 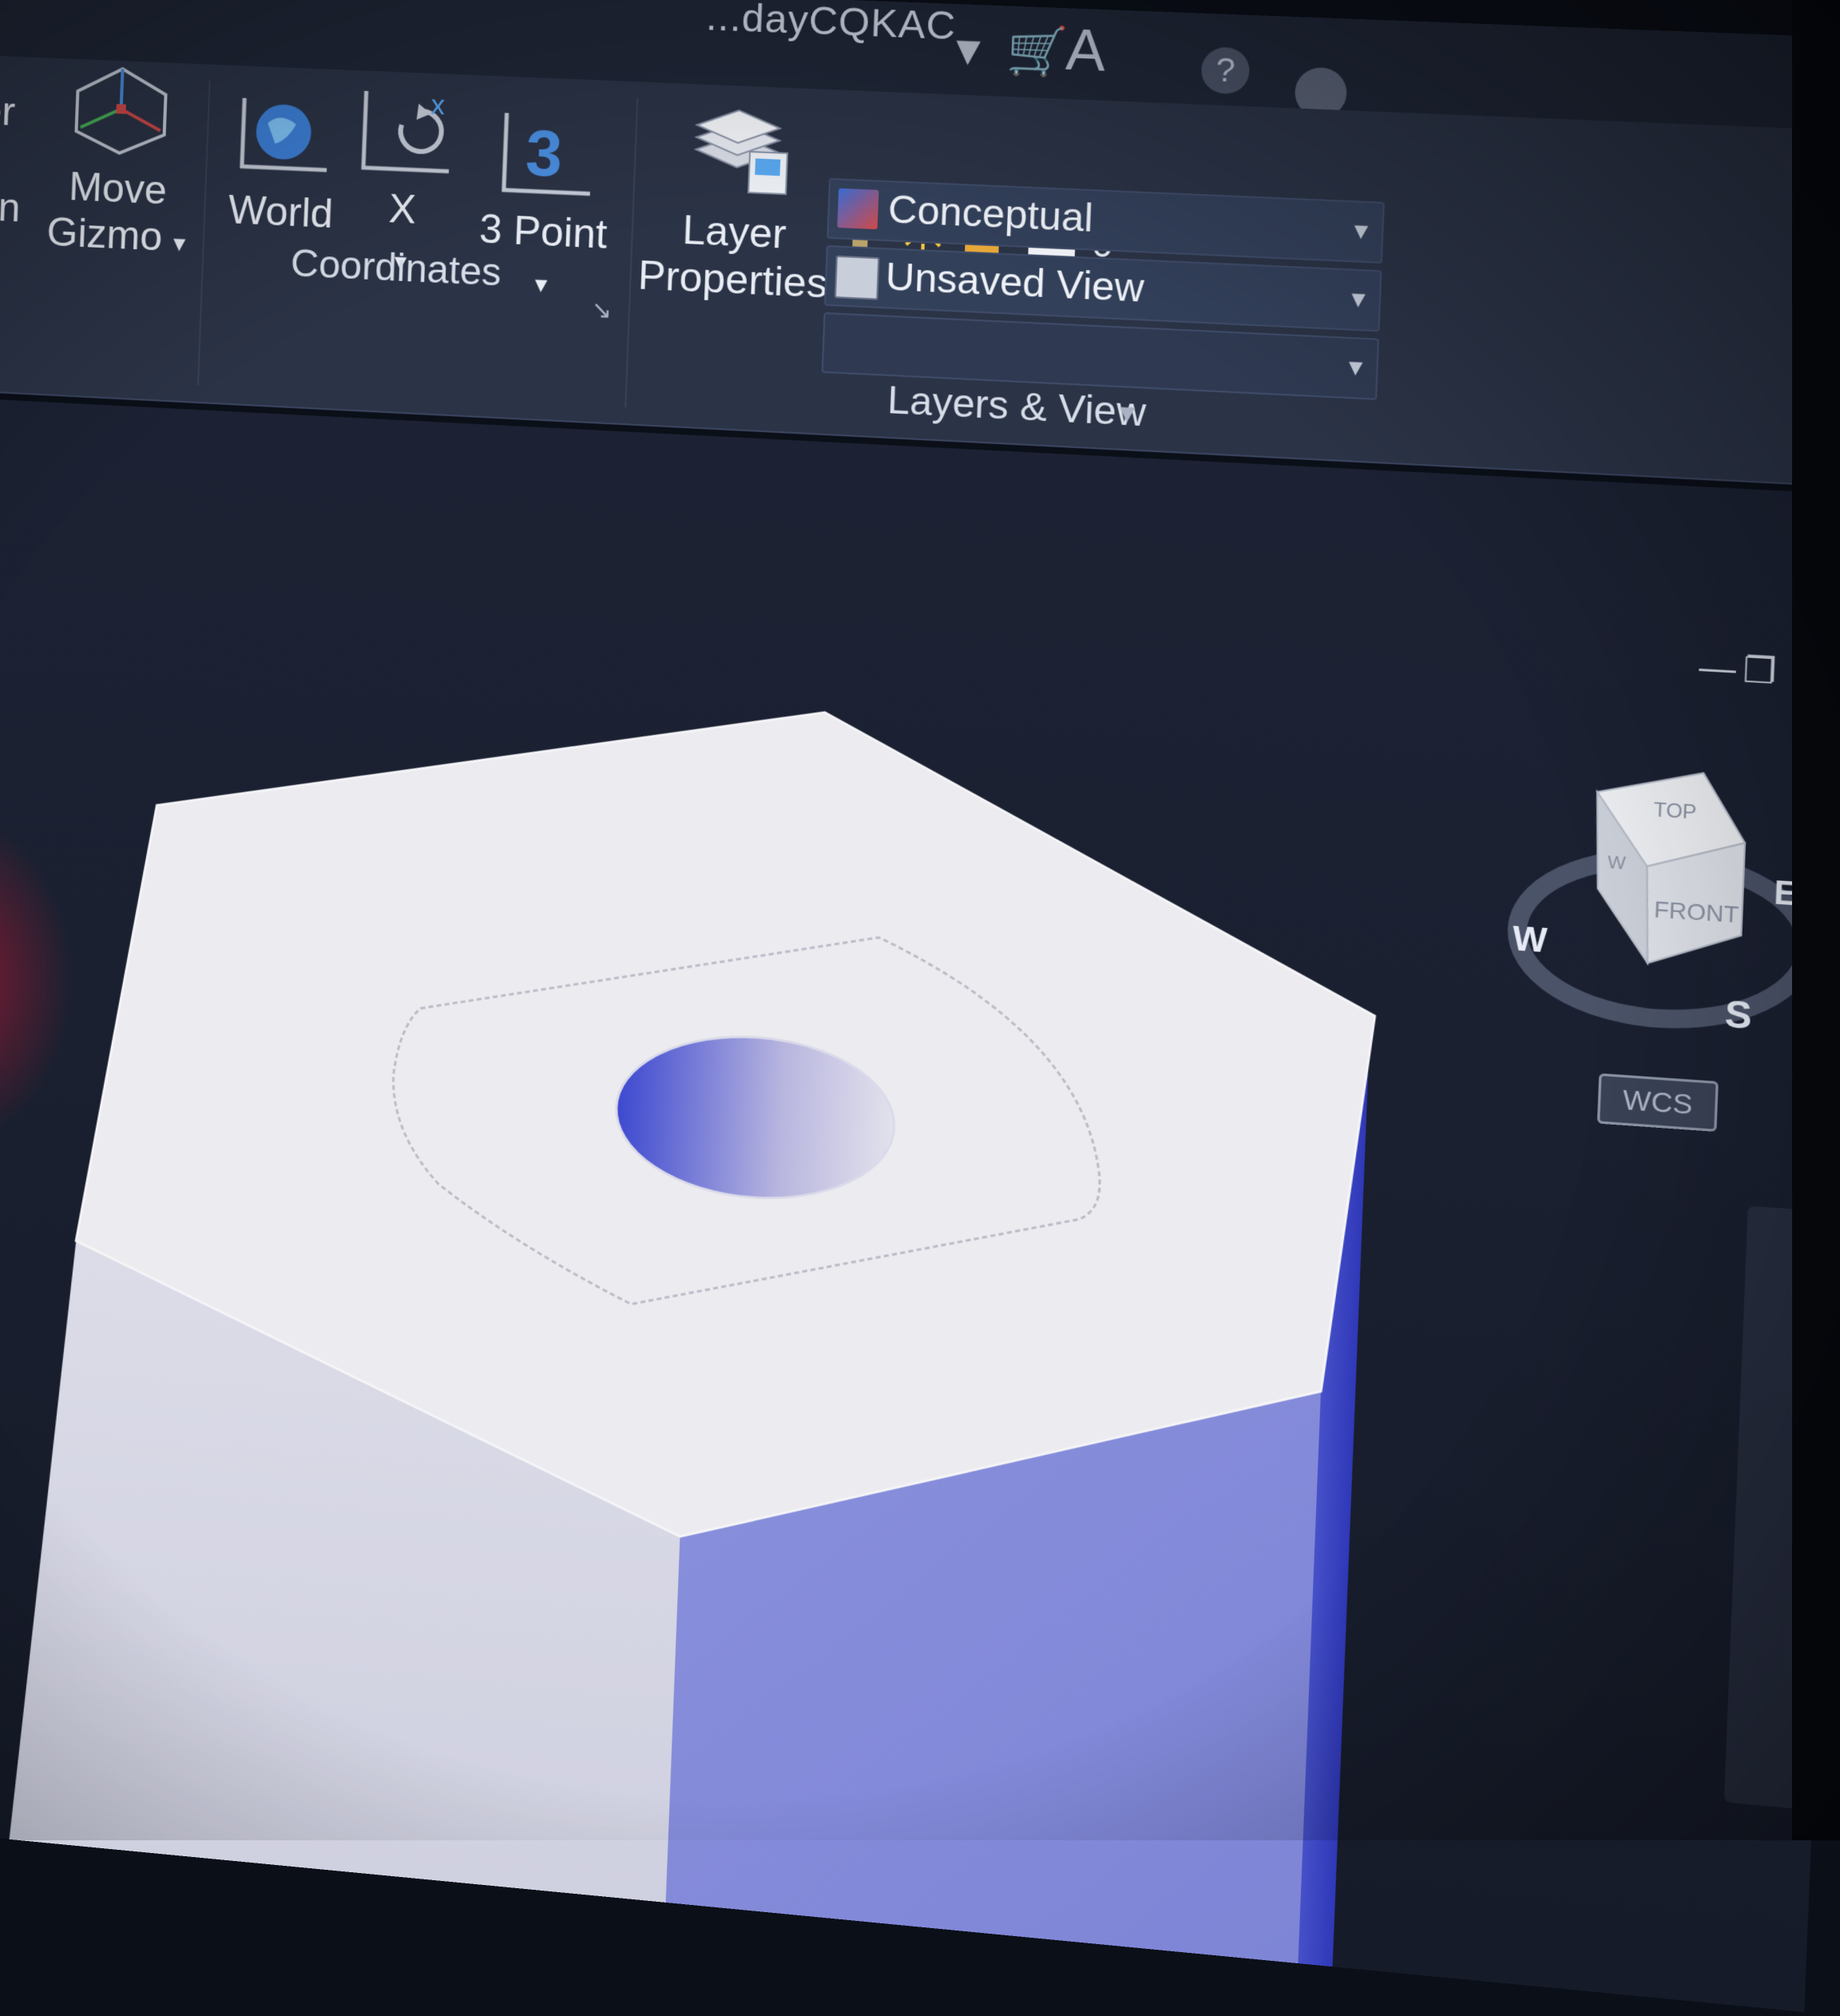 I want to click on layers-view-dropdown-icon: ▾, so click(x=1127, y=412).